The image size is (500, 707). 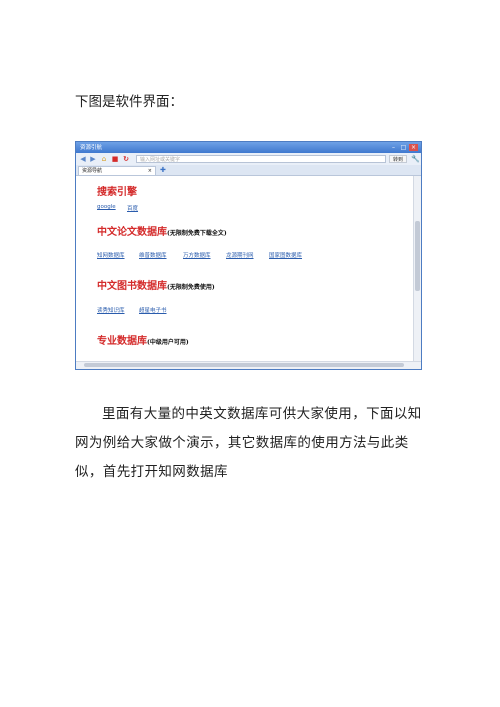 I want to click on minimize-button: –, so click(x=393, y=147).